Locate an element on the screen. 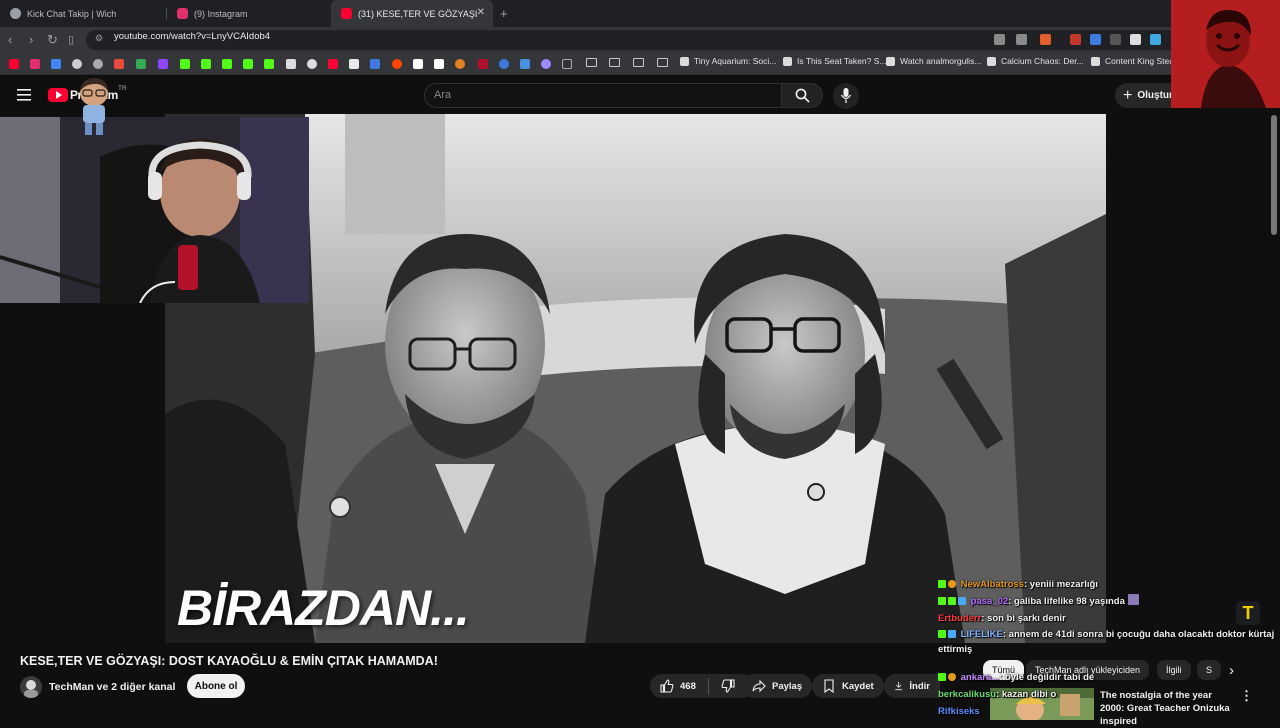 Image resolution: width=1280 pixels, height=728 pixels. webcam-overlay is located at coordinates (154, 210).